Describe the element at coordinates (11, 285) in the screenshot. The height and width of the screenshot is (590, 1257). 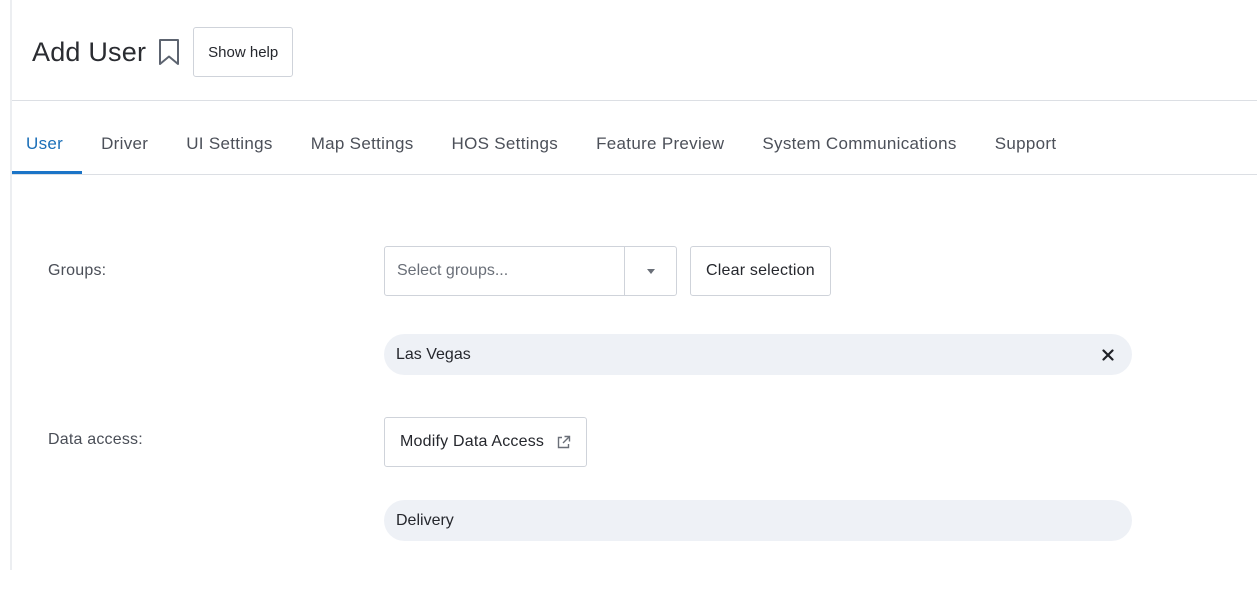
I see `left-rule` at that location.